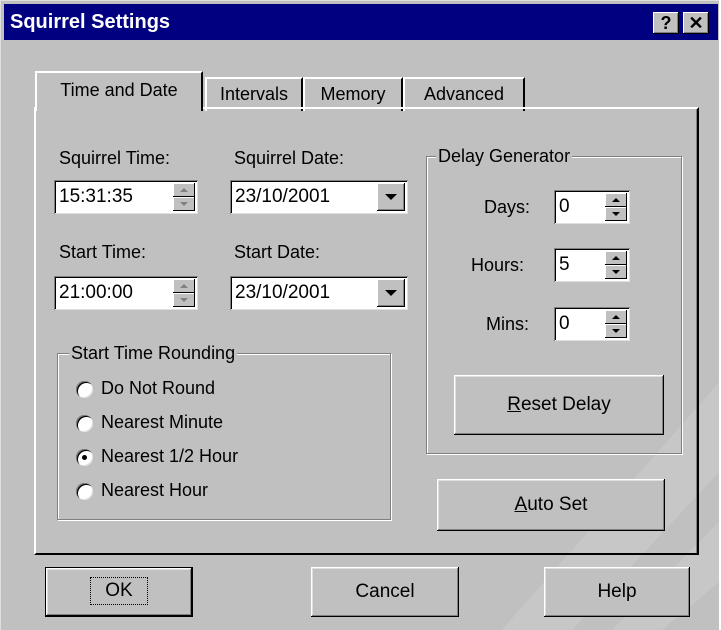 The width and height of the screenshot is (721, 630). I want to click on squirrel-date-value: 23/10/2001, so click(283, 196).